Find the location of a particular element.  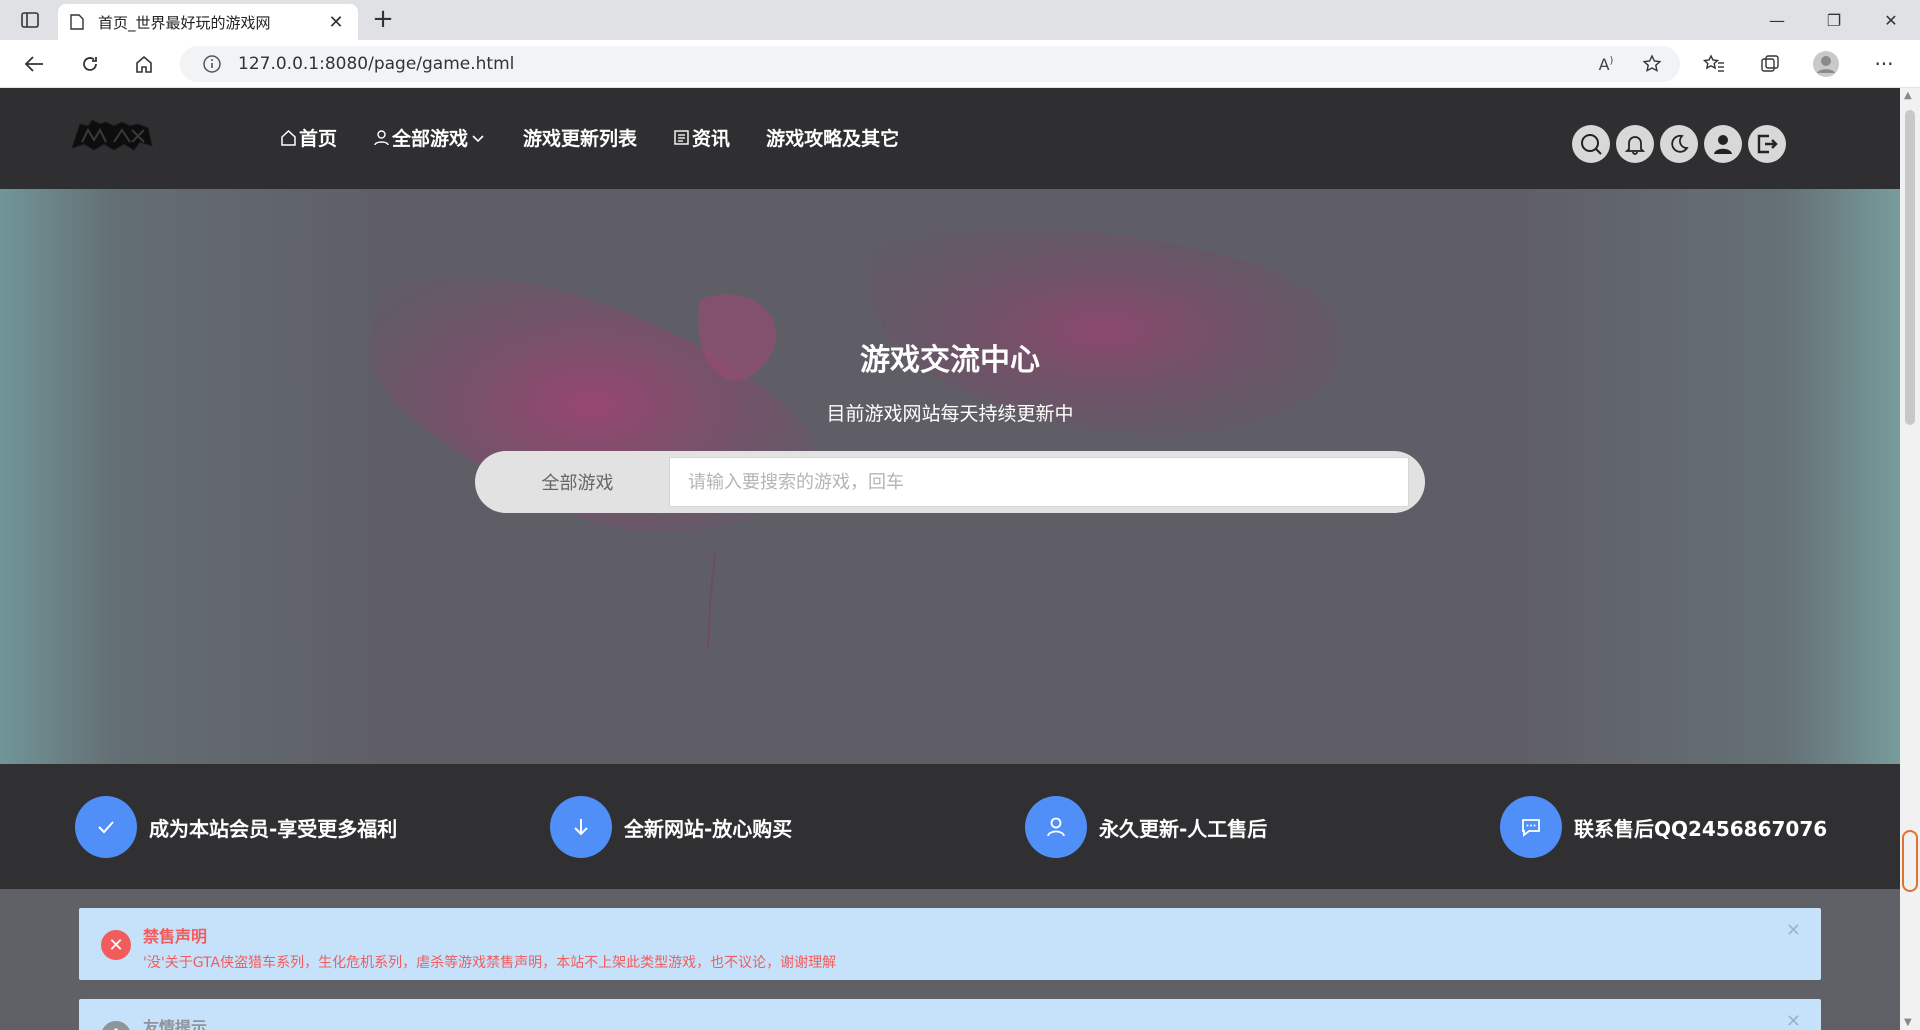

logout-icon is located at coordinates (1767, 144).